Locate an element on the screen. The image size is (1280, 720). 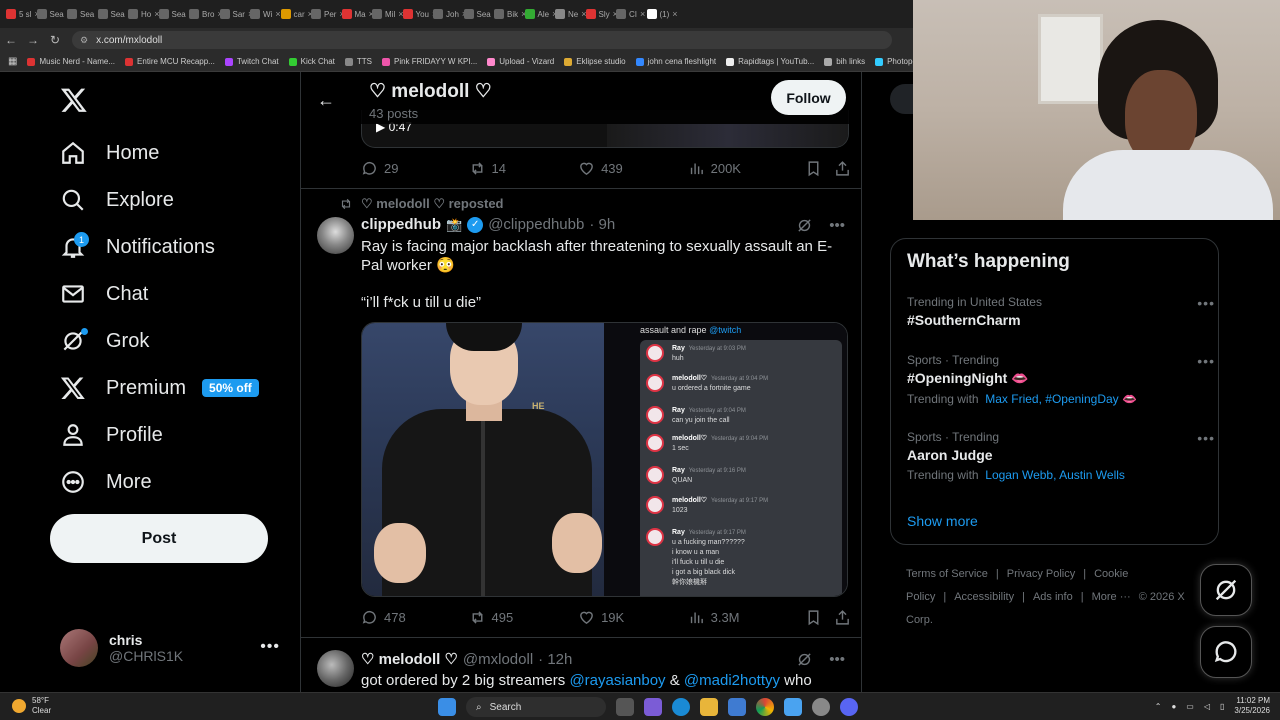
repost-button: 14 is located at coordinates (524, 168).